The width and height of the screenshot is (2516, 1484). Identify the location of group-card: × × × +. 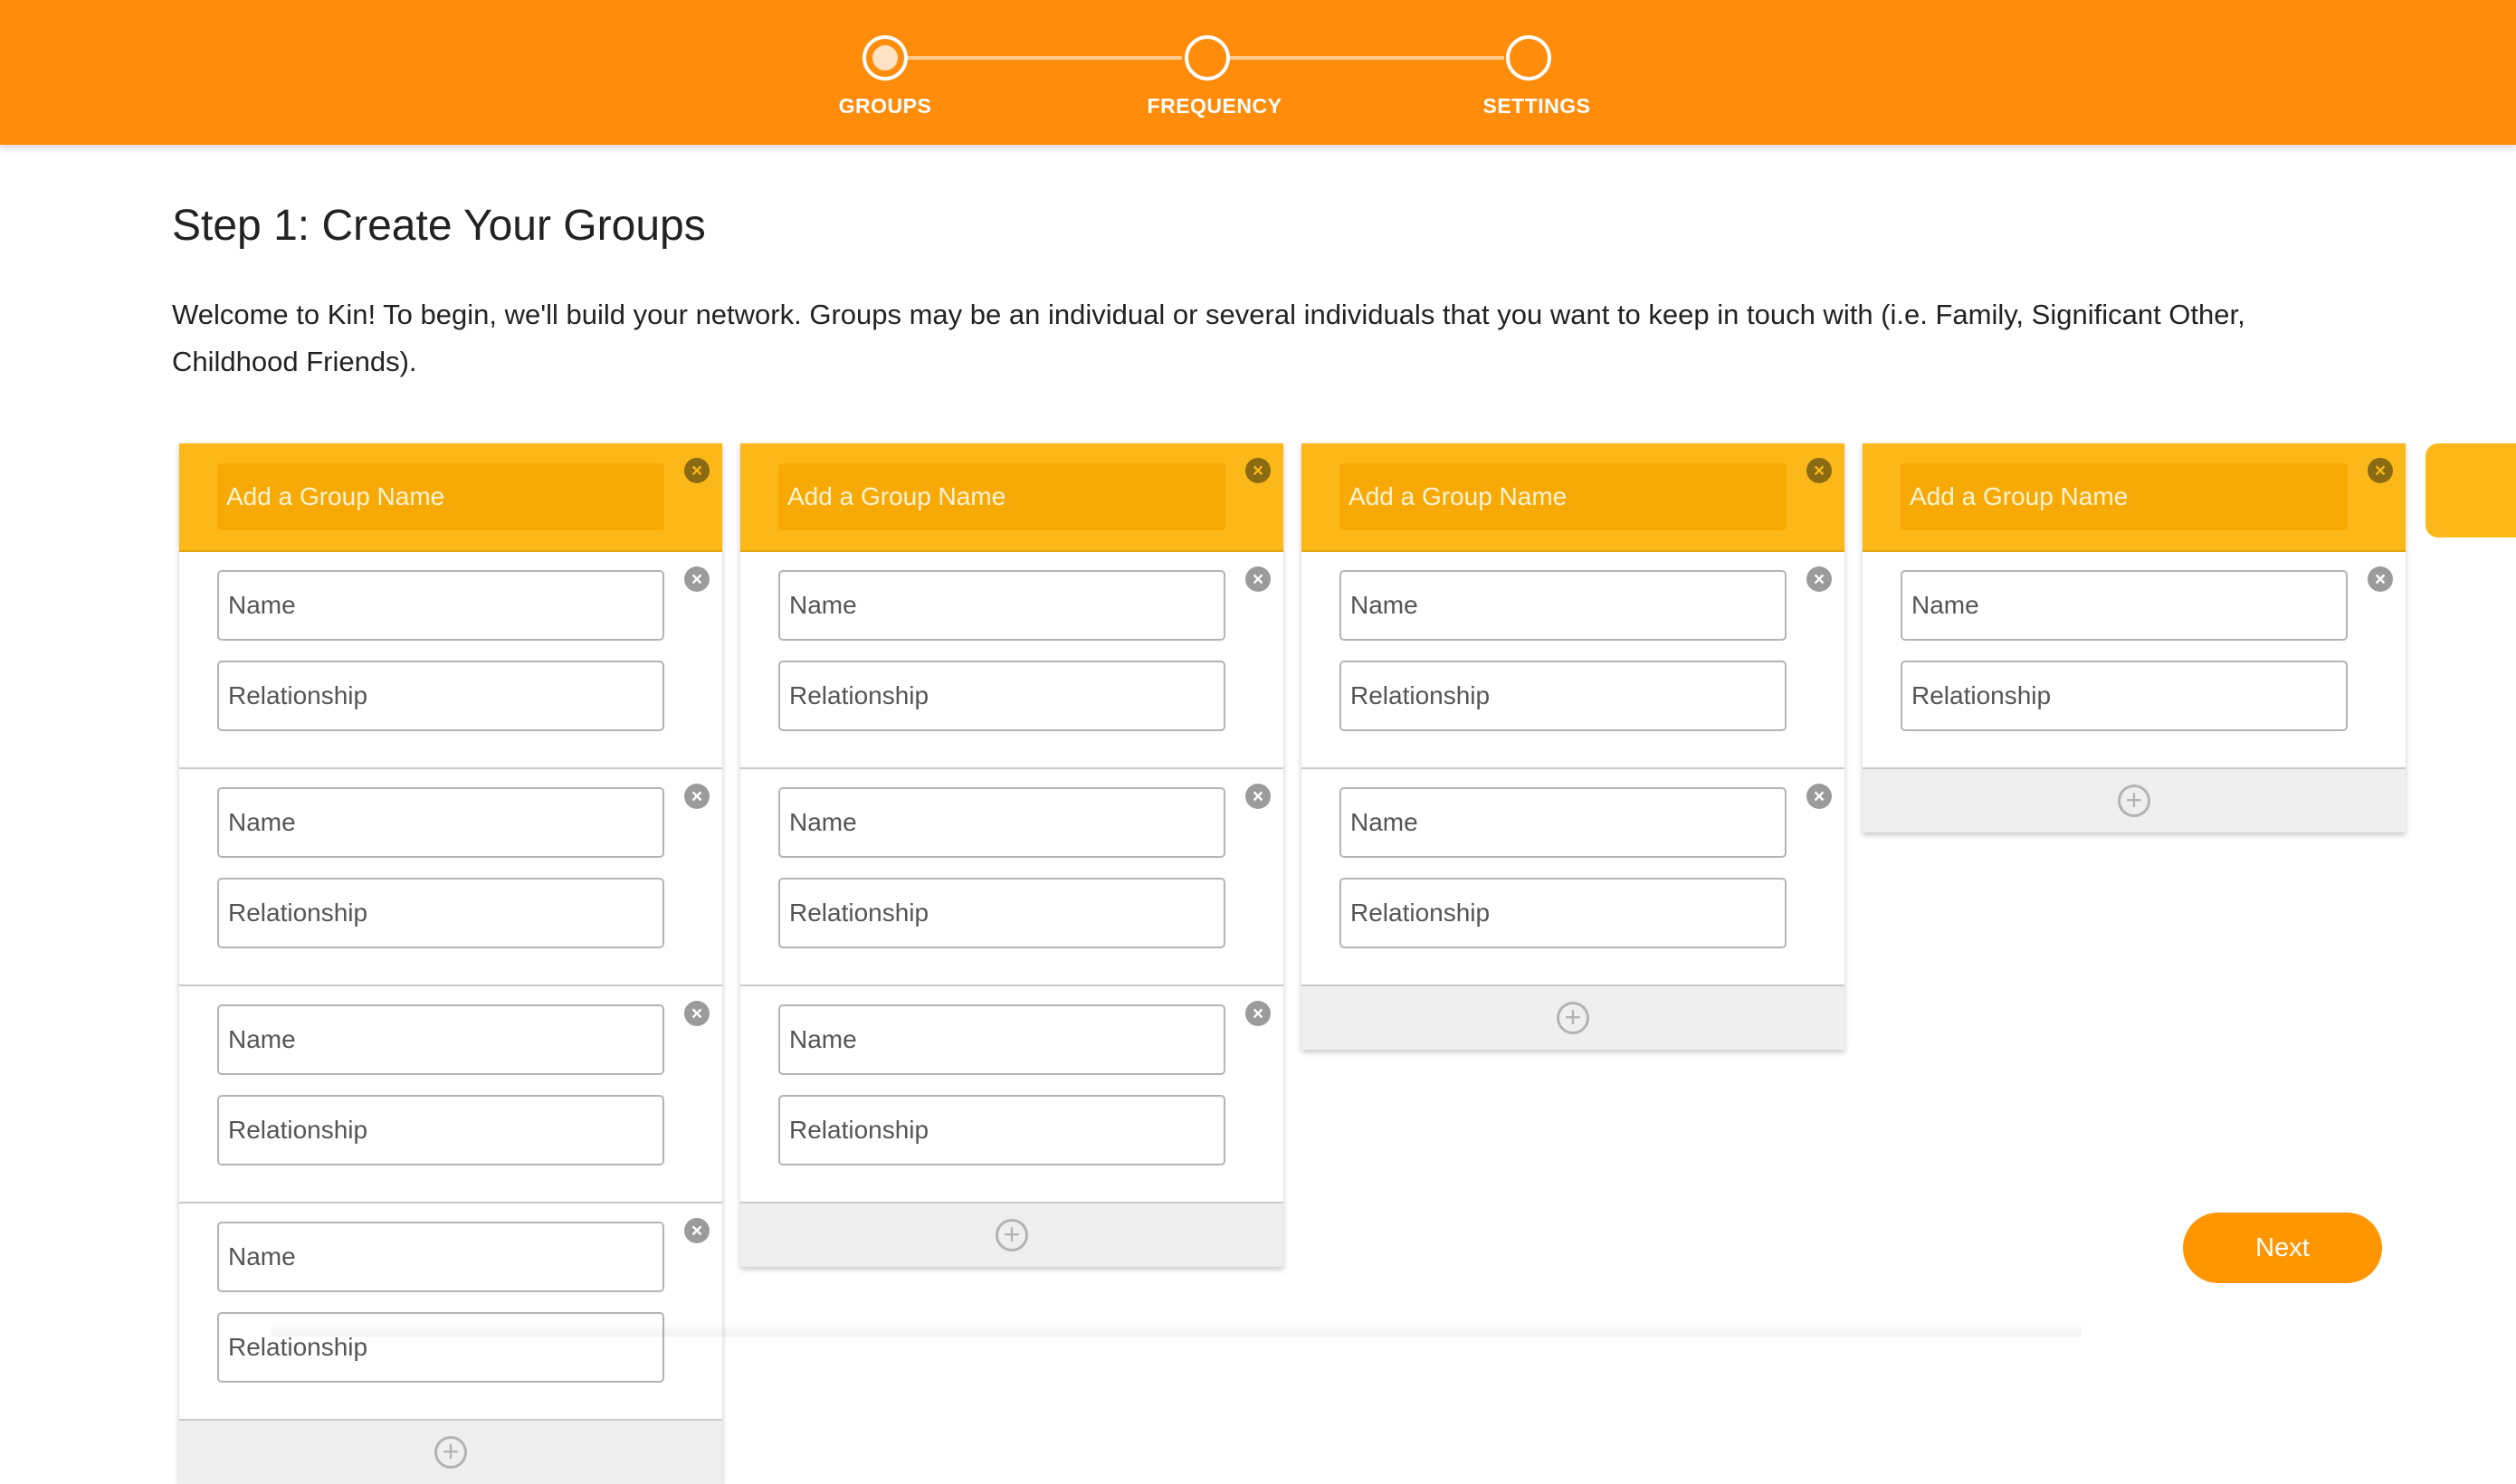
(1572, 746).